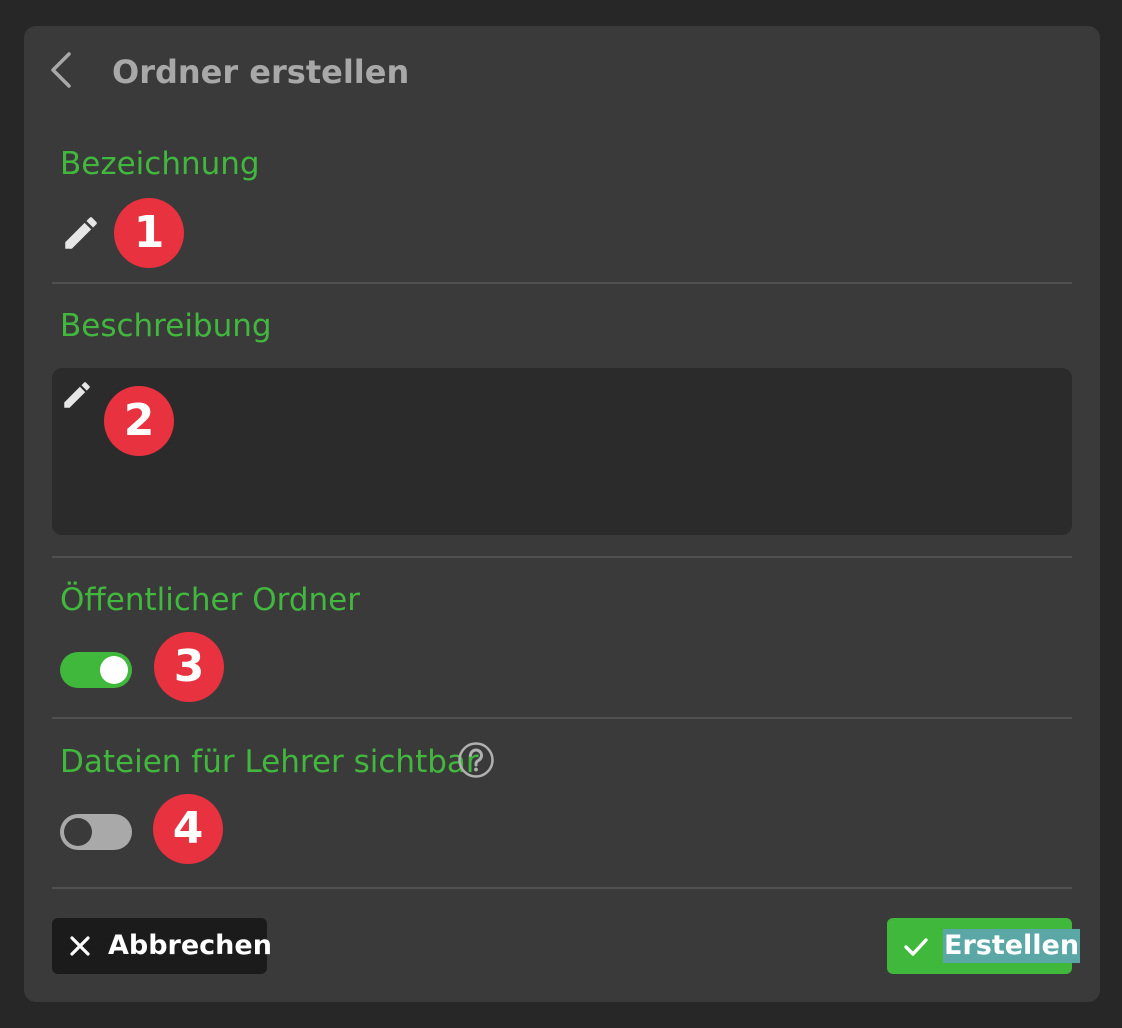  I want to click on name-field, so click(81, 233).